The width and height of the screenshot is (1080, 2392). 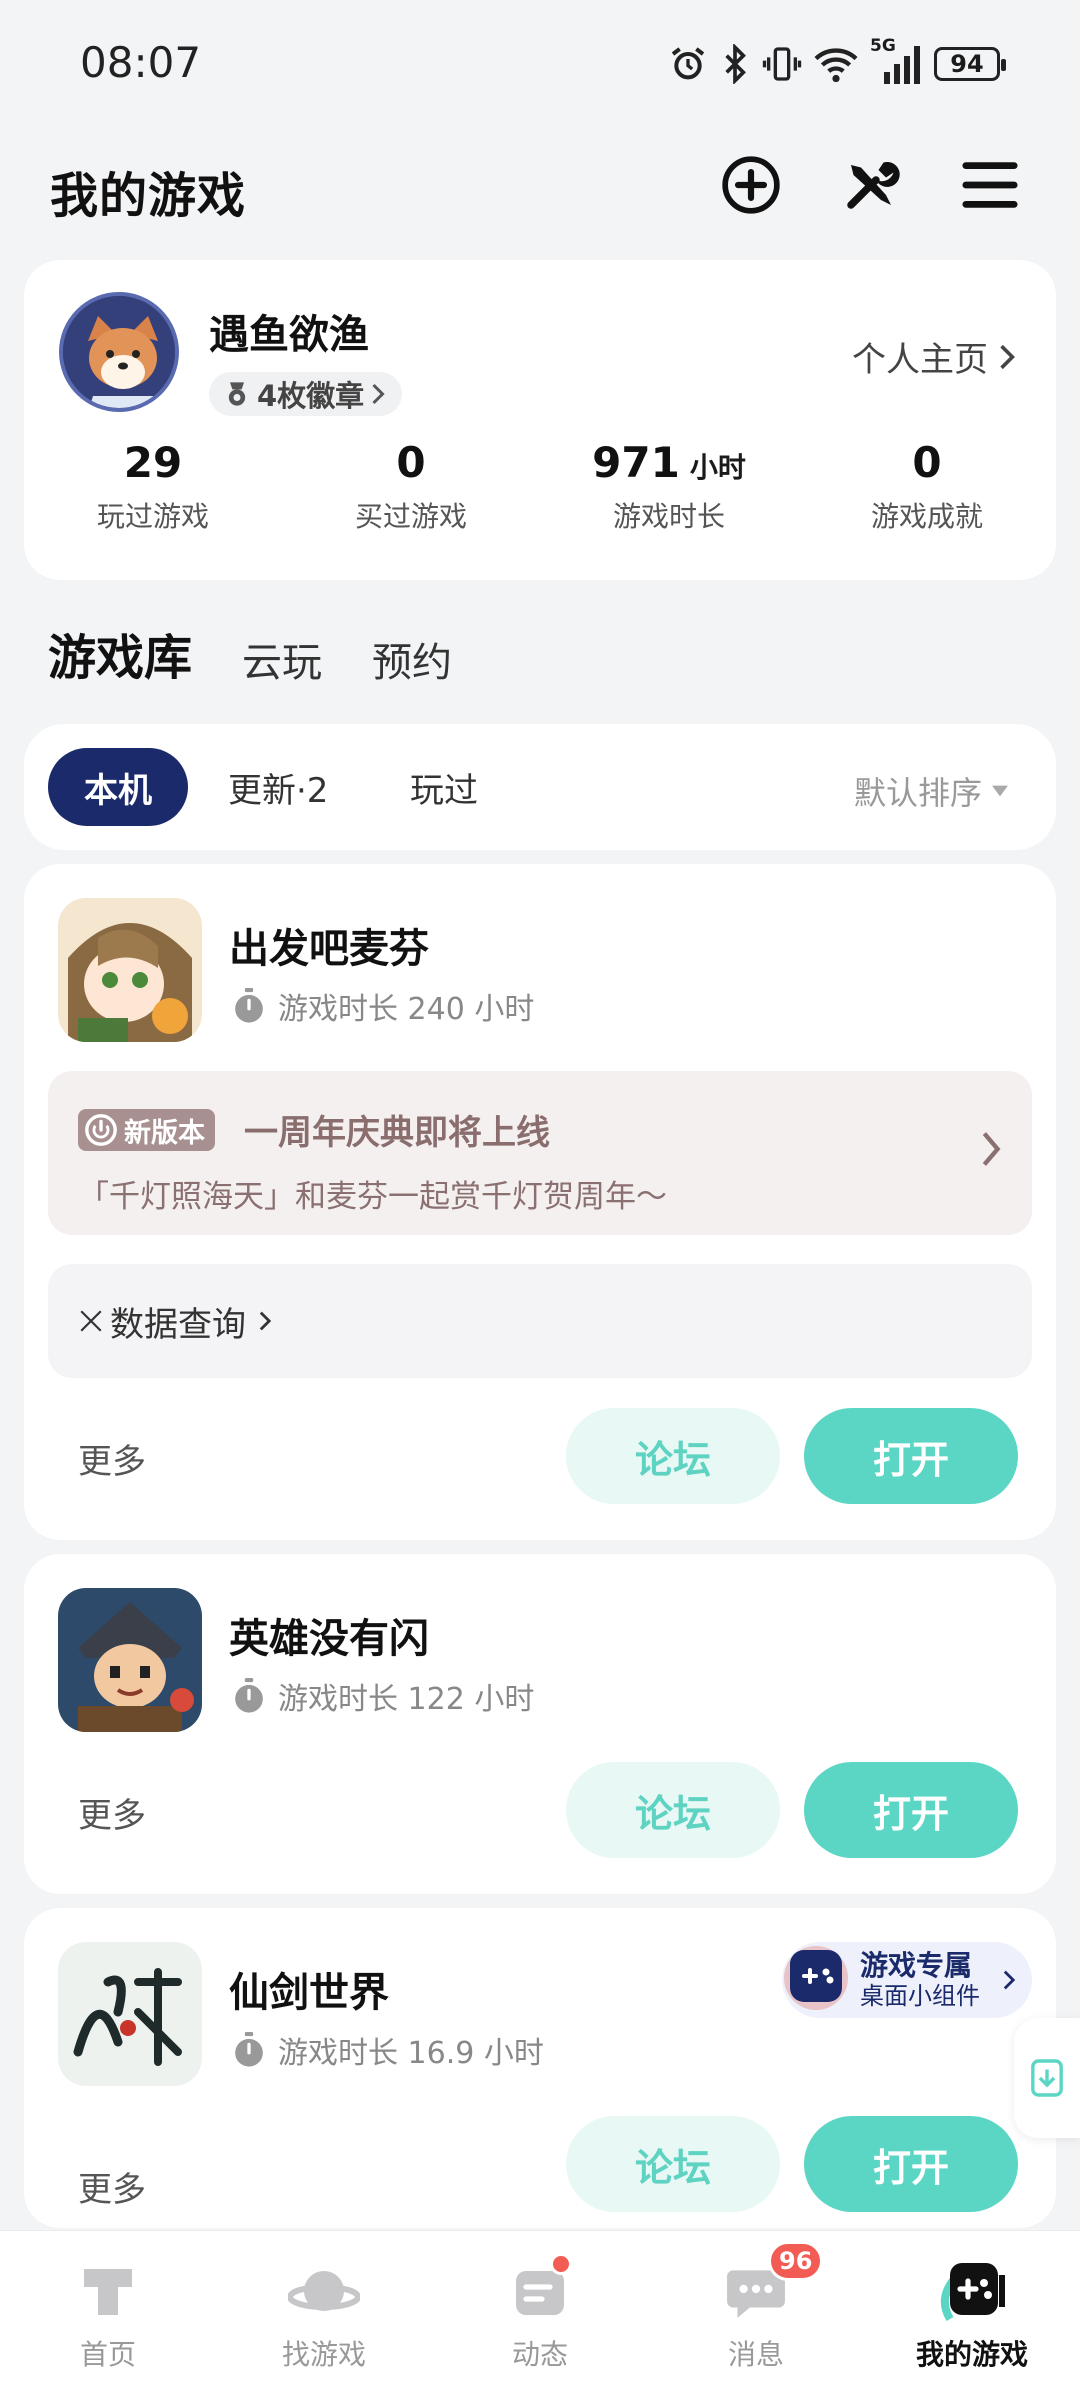 I want to click on avatar-image, so click(x=119, y=352).